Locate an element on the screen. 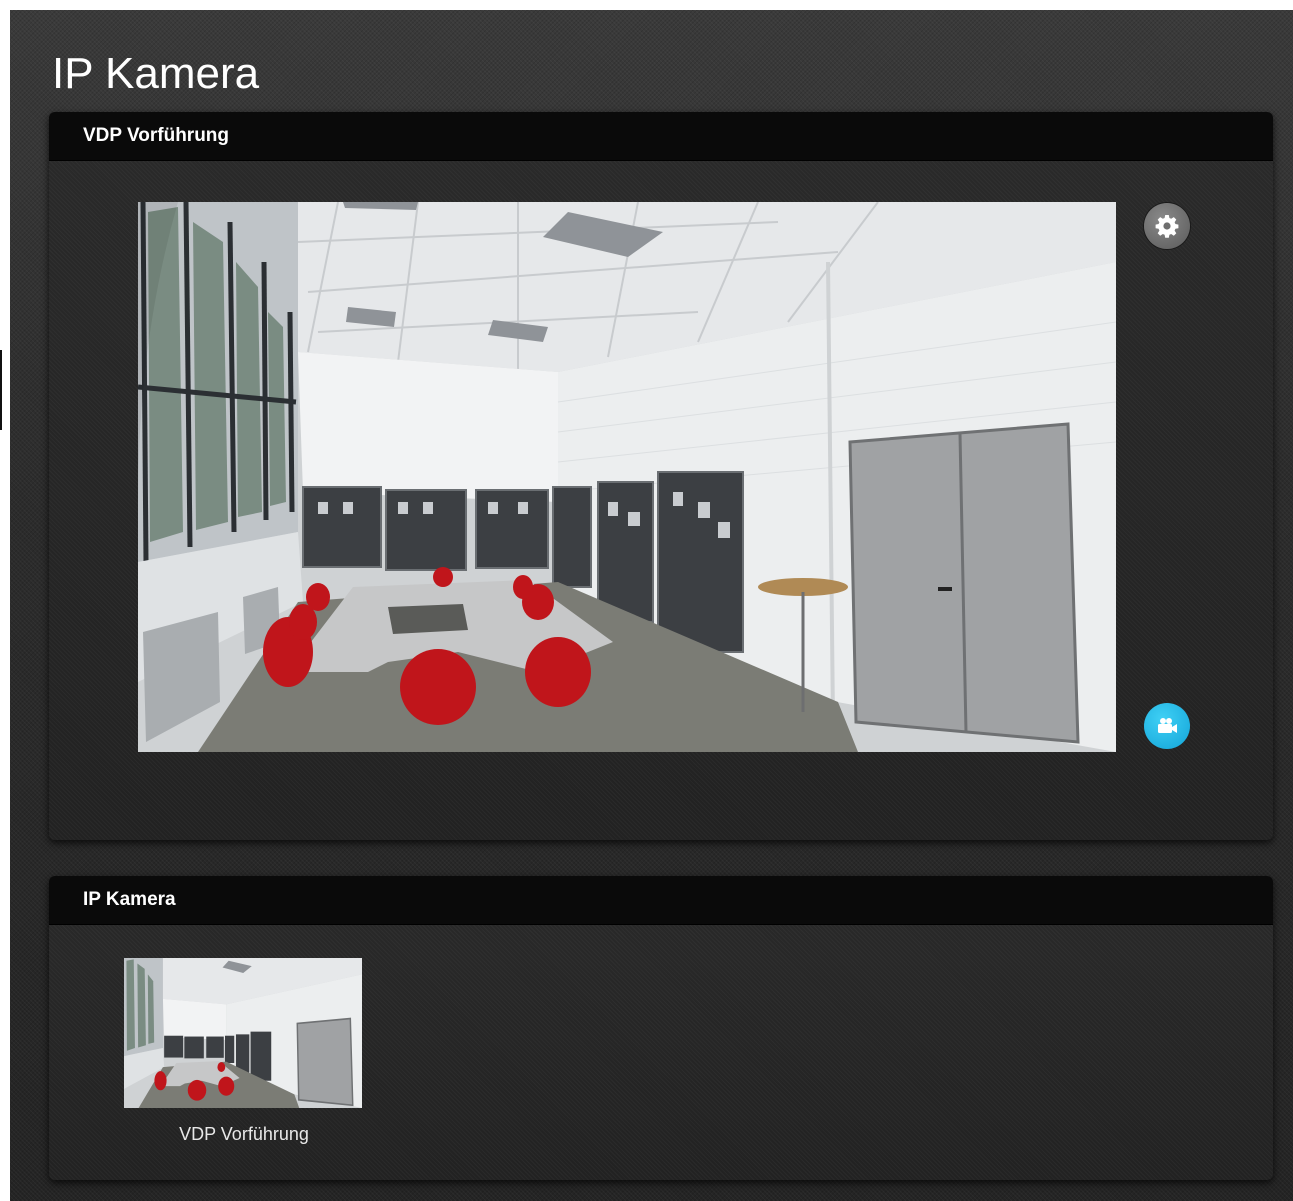 This screenshot has height=1201, width=1293. camera-thumbnail is located at coordinates (243, 1033).